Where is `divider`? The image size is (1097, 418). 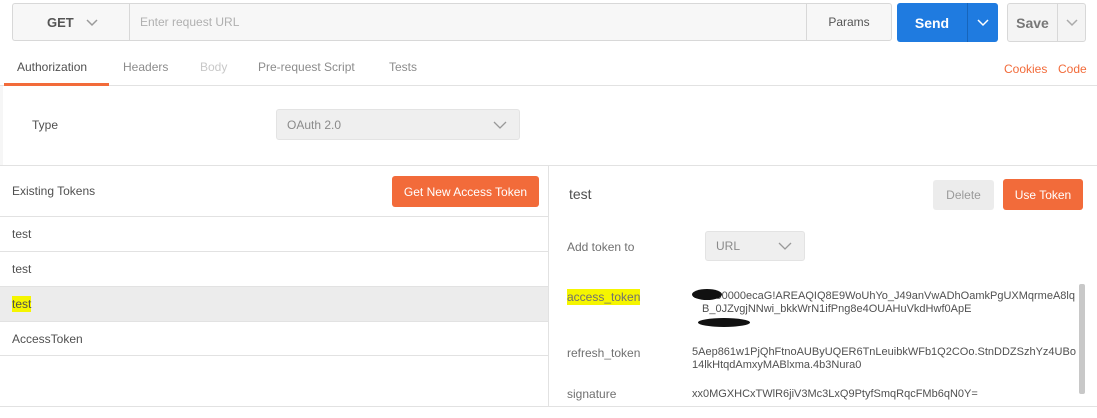 divider is located at coordinates (548, 406).